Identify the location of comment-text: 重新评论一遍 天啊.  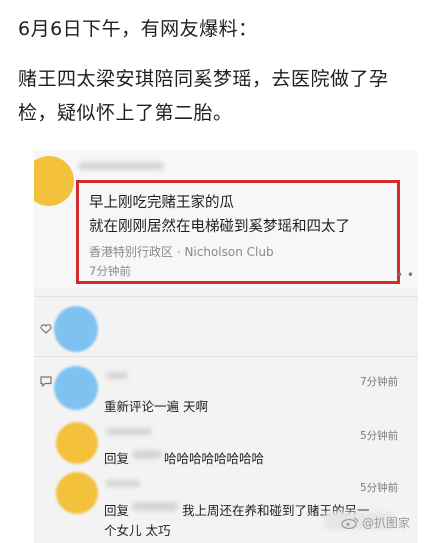
(156, 406).